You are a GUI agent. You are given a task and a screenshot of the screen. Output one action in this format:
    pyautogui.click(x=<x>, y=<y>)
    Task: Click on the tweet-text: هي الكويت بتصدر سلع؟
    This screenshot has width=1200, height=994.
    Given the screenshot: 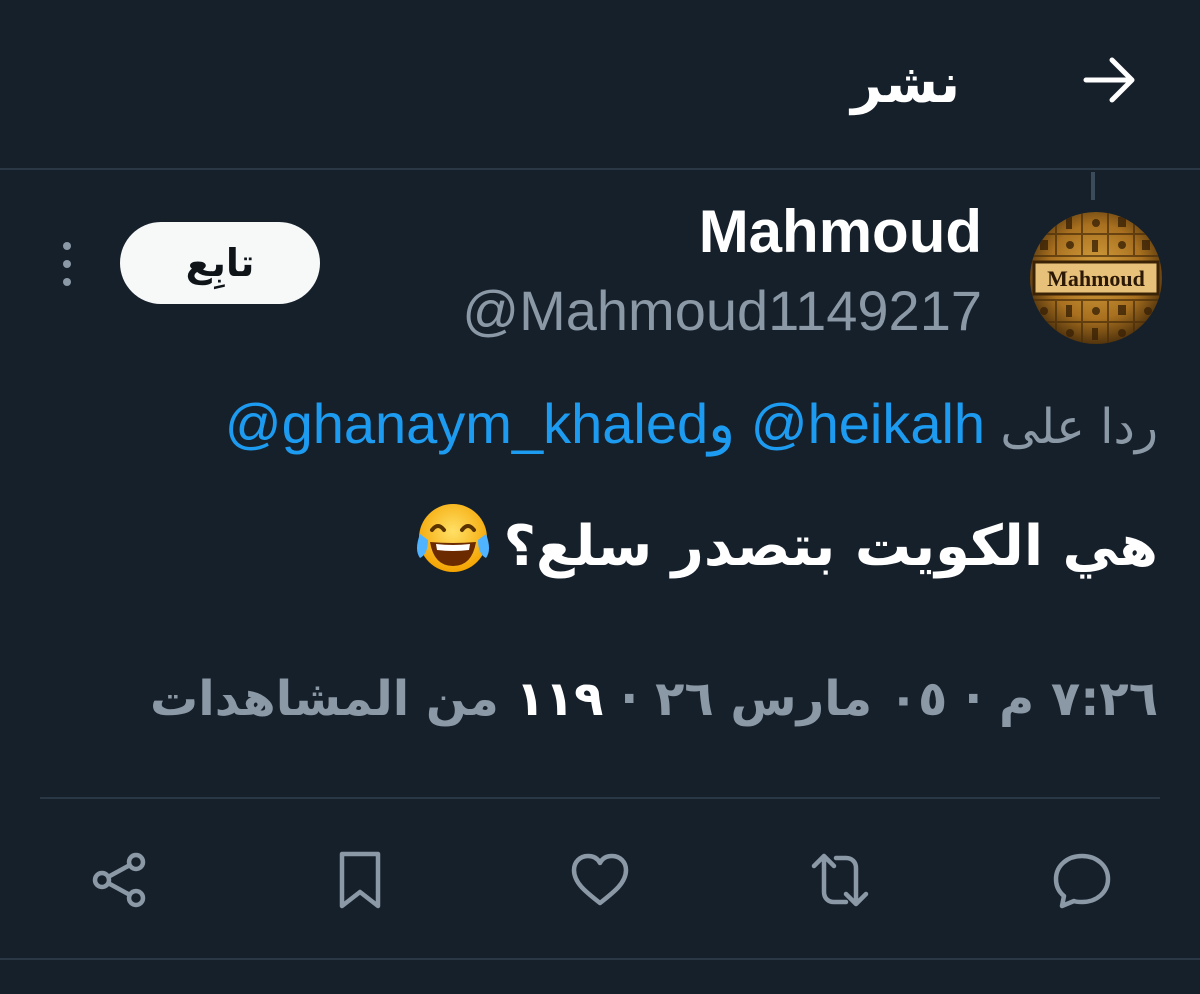 What is the action you would take?
    pyautogui.click(x=786, y=550)
    